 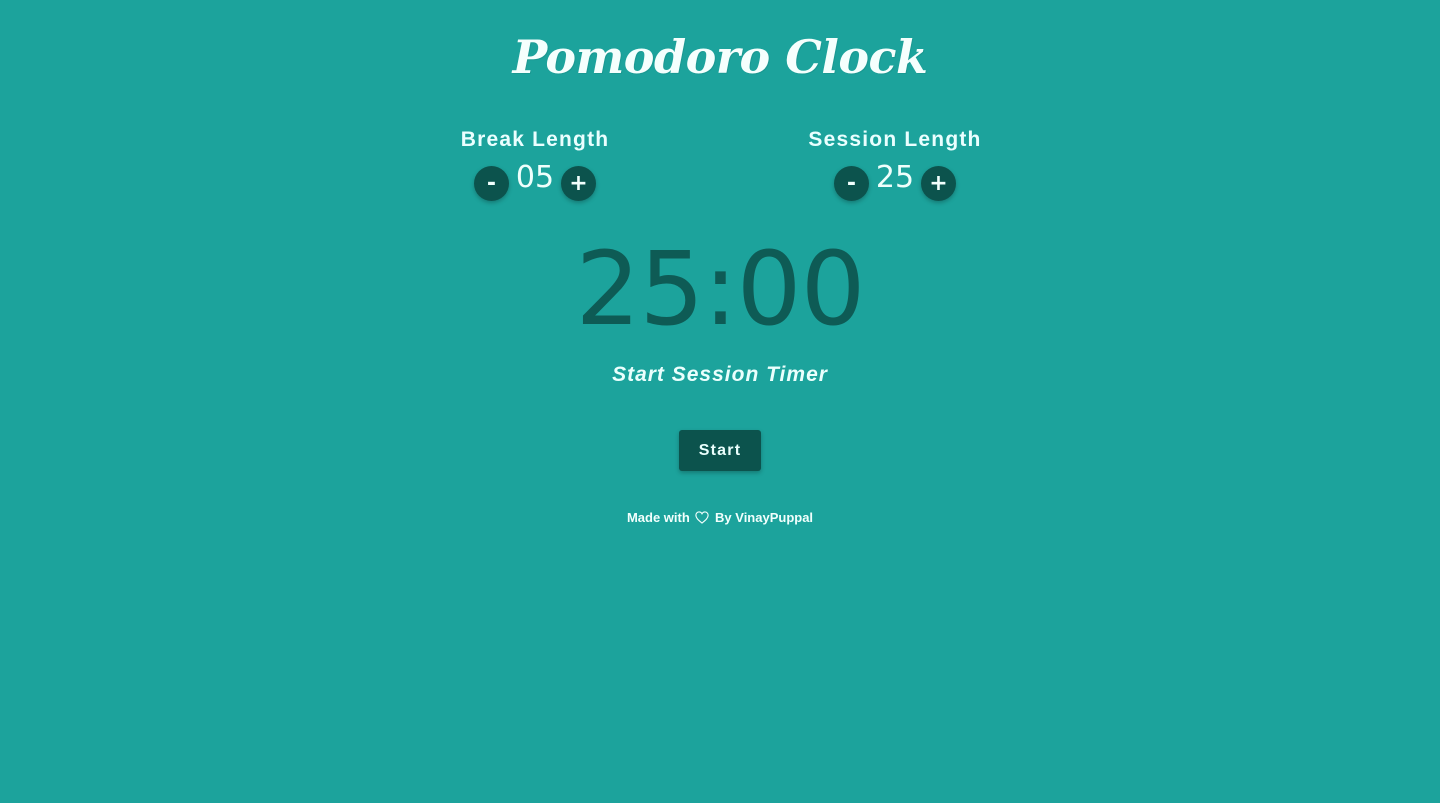 I want to click on session-length-value: 25, so click(x=895, y=177).